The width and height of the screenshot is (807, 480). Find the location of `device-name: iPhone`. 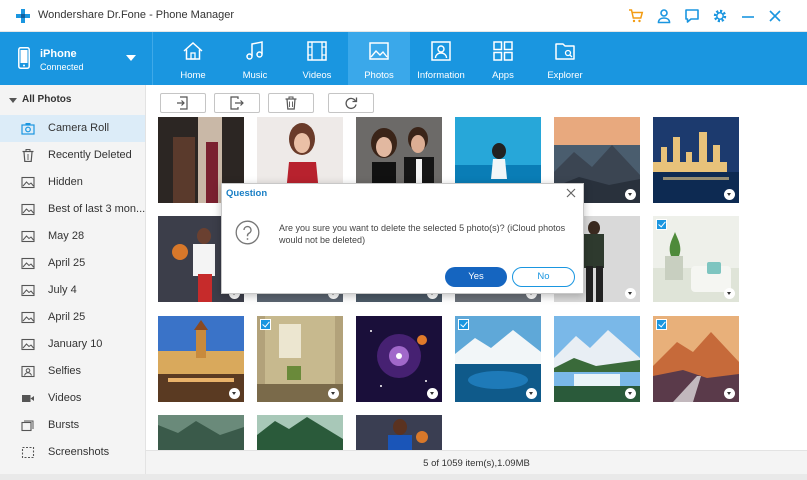

device-name: iPhone is located at coordinates (58, 54).